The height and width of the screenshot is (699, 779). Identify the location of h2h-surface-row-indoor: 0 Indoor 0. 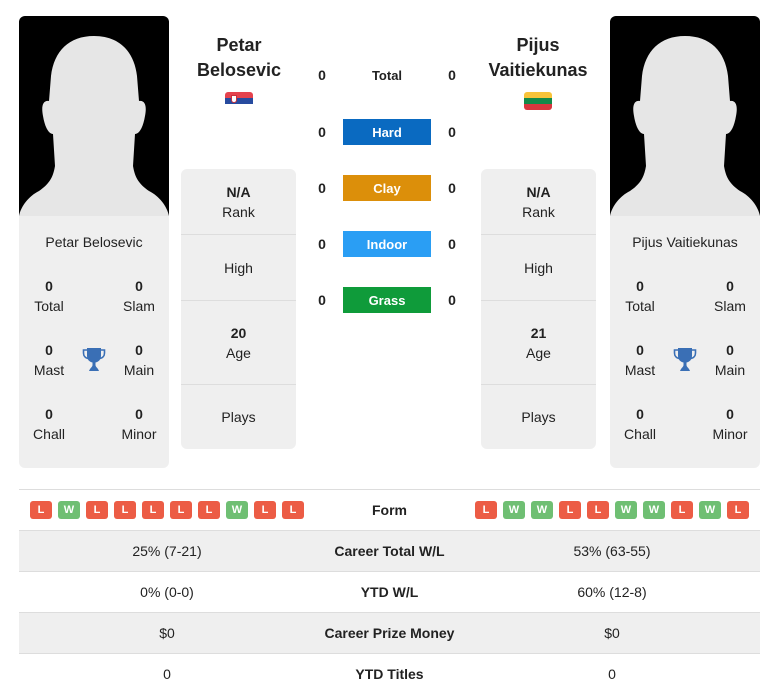
(387, 244).